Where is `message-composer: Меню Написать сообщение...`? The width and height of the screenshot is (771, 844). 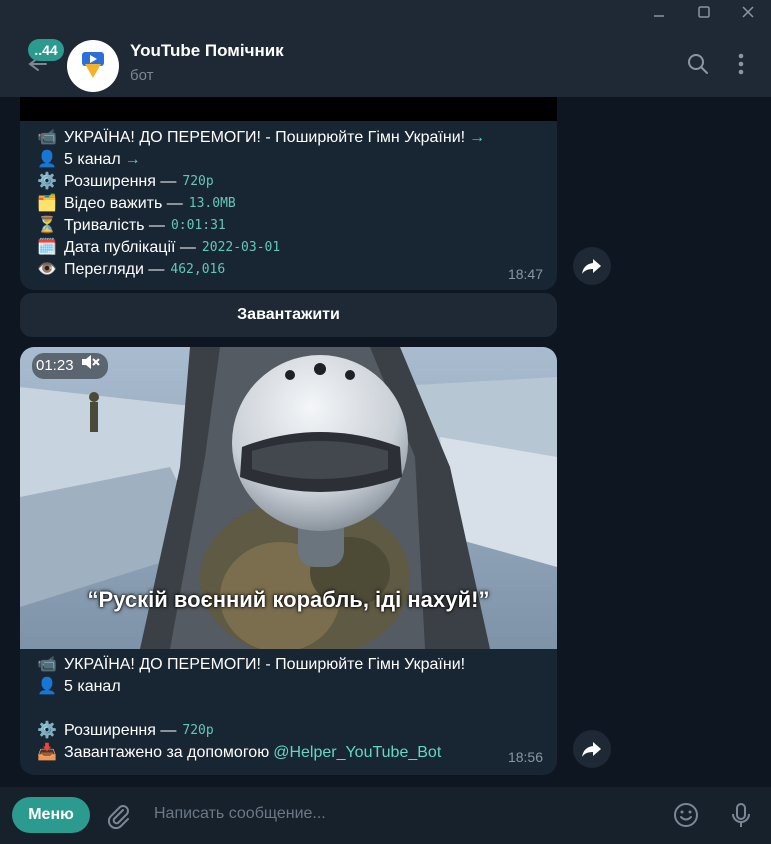 message-composer: Меню Написать сообщение... is located at coordinates (385, 815).